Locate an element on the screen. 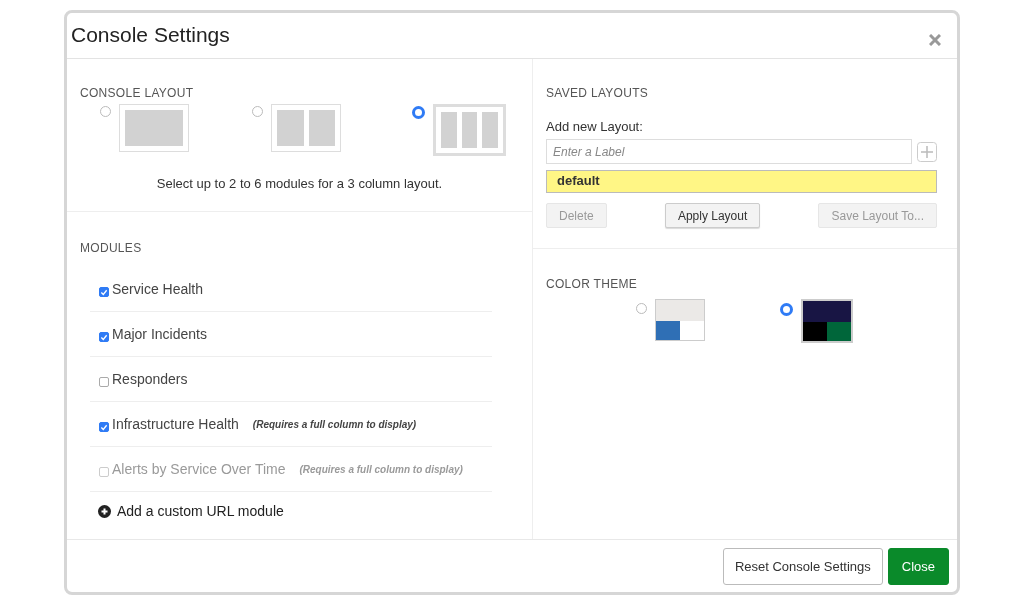 The image size is (1024, 604). section-heading: SAVED LAYOUTS is located at coordinates (598, 93).